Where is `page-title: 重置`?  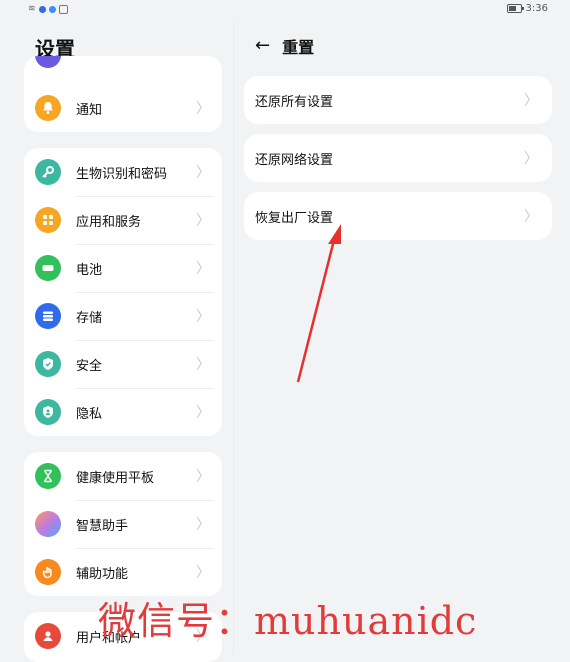 page-title: 重置 is located at coordinates (298, 47).